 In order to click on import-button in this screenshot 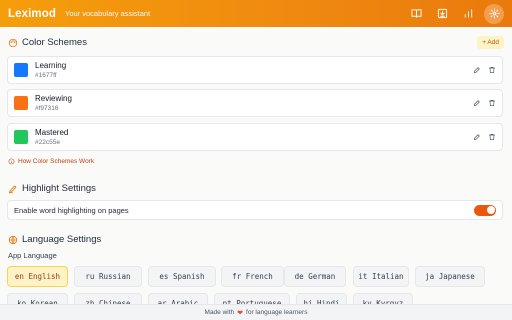, I will do `click(442, 14)`.